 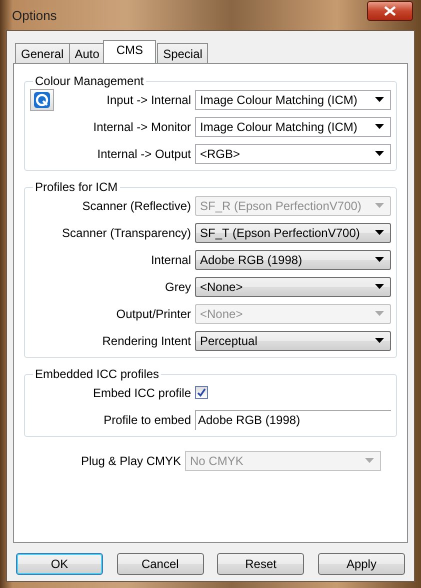 I want to click on group-title: Embedded ICC profiles, so click(x=97, y=374).